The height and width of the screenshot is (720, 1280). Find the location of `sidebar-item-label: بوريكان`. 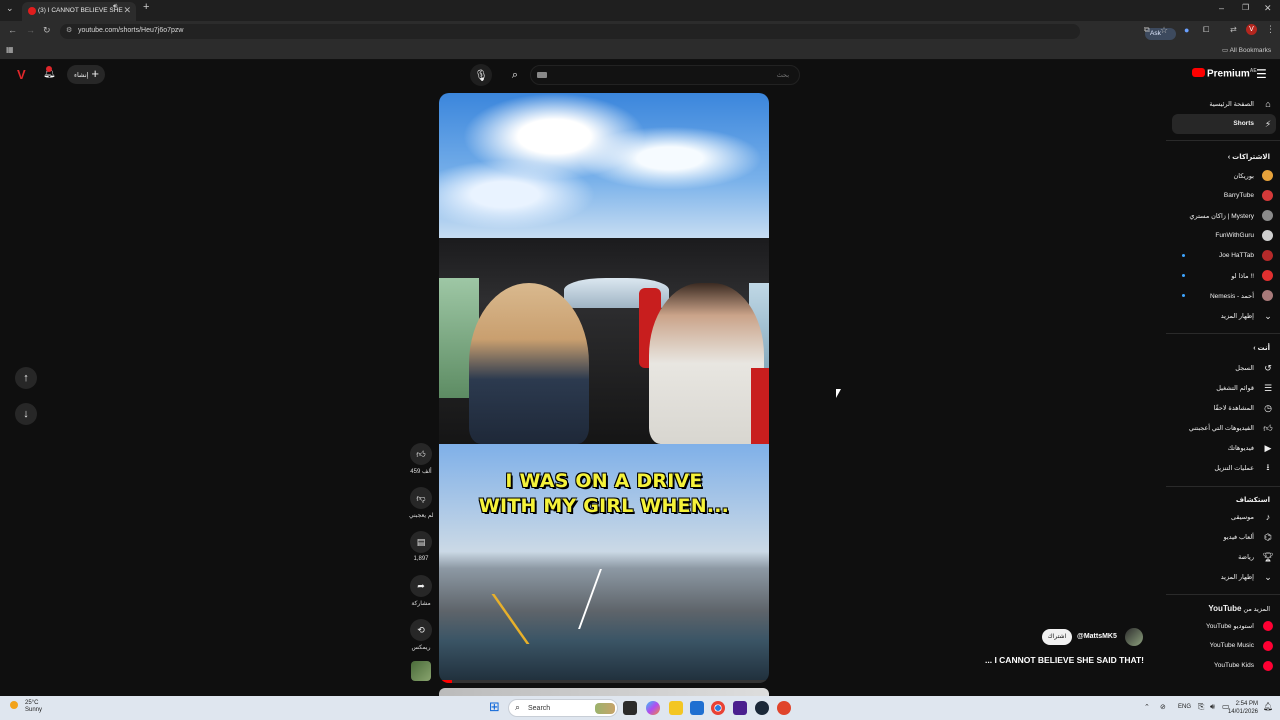

sidebar-item-label: بوريكان is located at coordinates (1243, 176).